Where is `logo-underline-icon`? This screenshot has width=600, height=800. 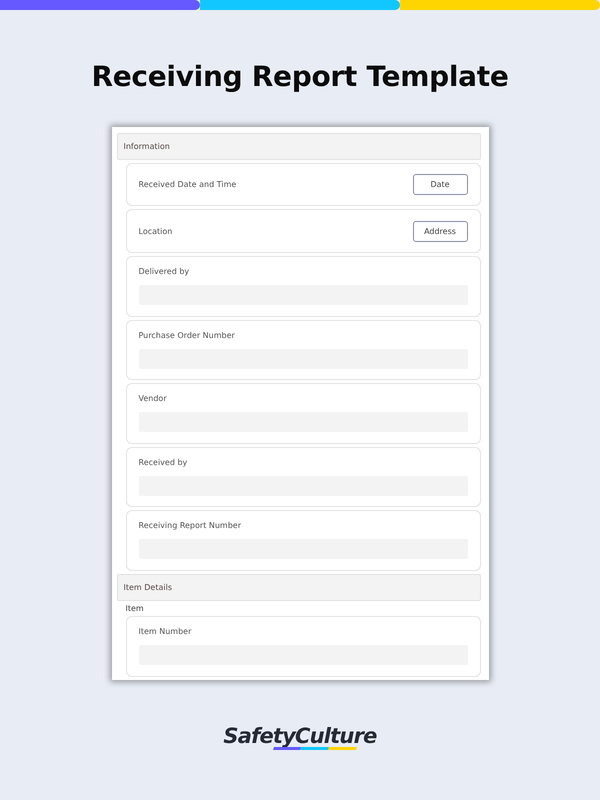 logo-underline-icon is located at coordinates (315, 749).